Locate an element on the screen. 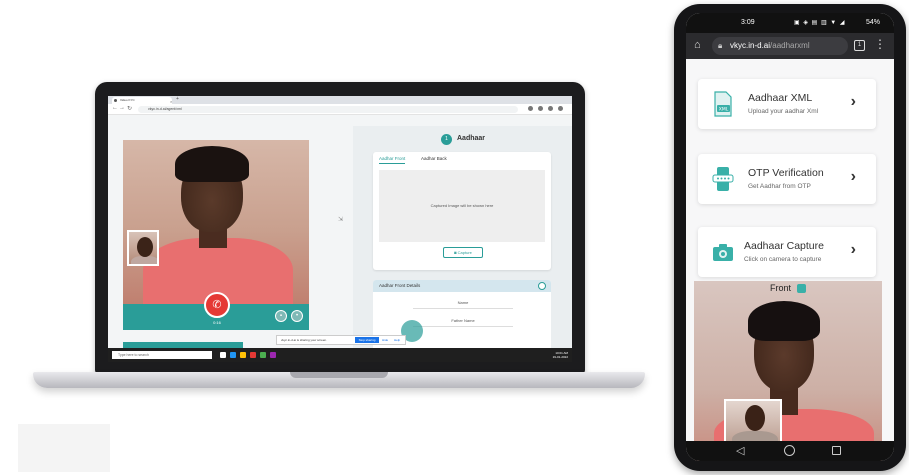  favicon-icon is located at coordinates (115, 100).